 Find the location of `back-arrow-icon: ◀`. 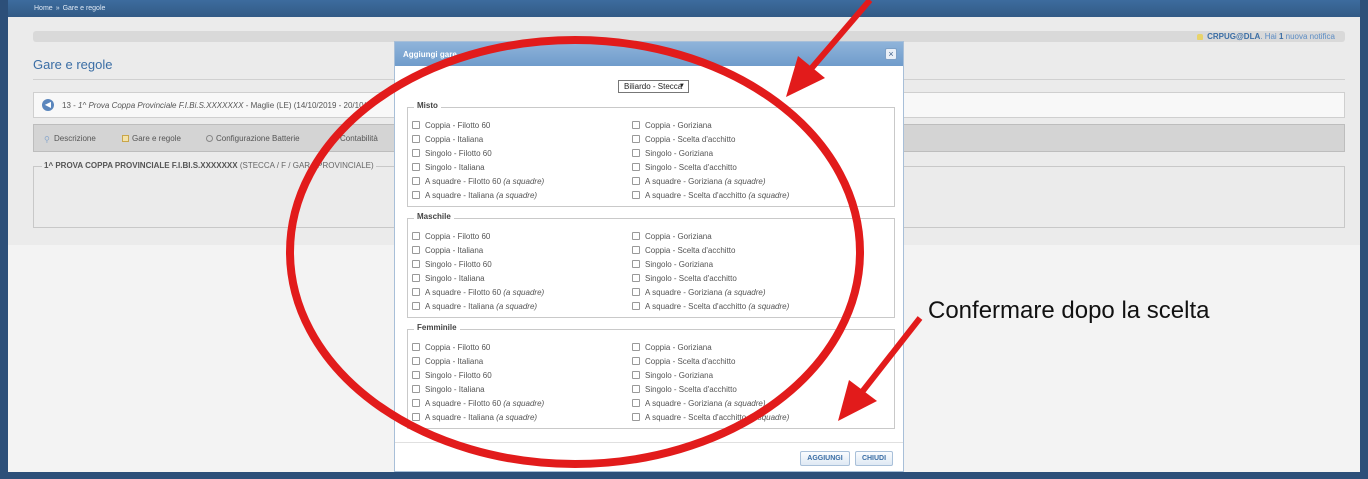

back-arrow-icon: ◀ is located at coordinates (48, 105).